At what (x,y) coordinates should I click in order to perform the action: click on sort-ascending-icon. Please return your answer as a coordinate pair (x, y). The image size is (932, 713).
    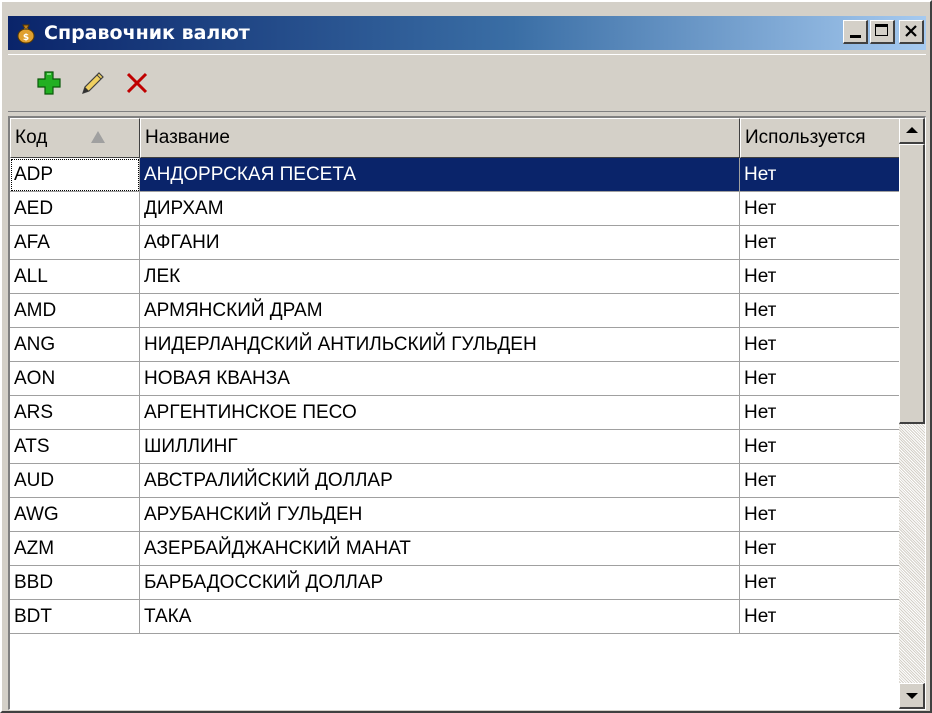
    Looking at the image, I should click on (98, 137).